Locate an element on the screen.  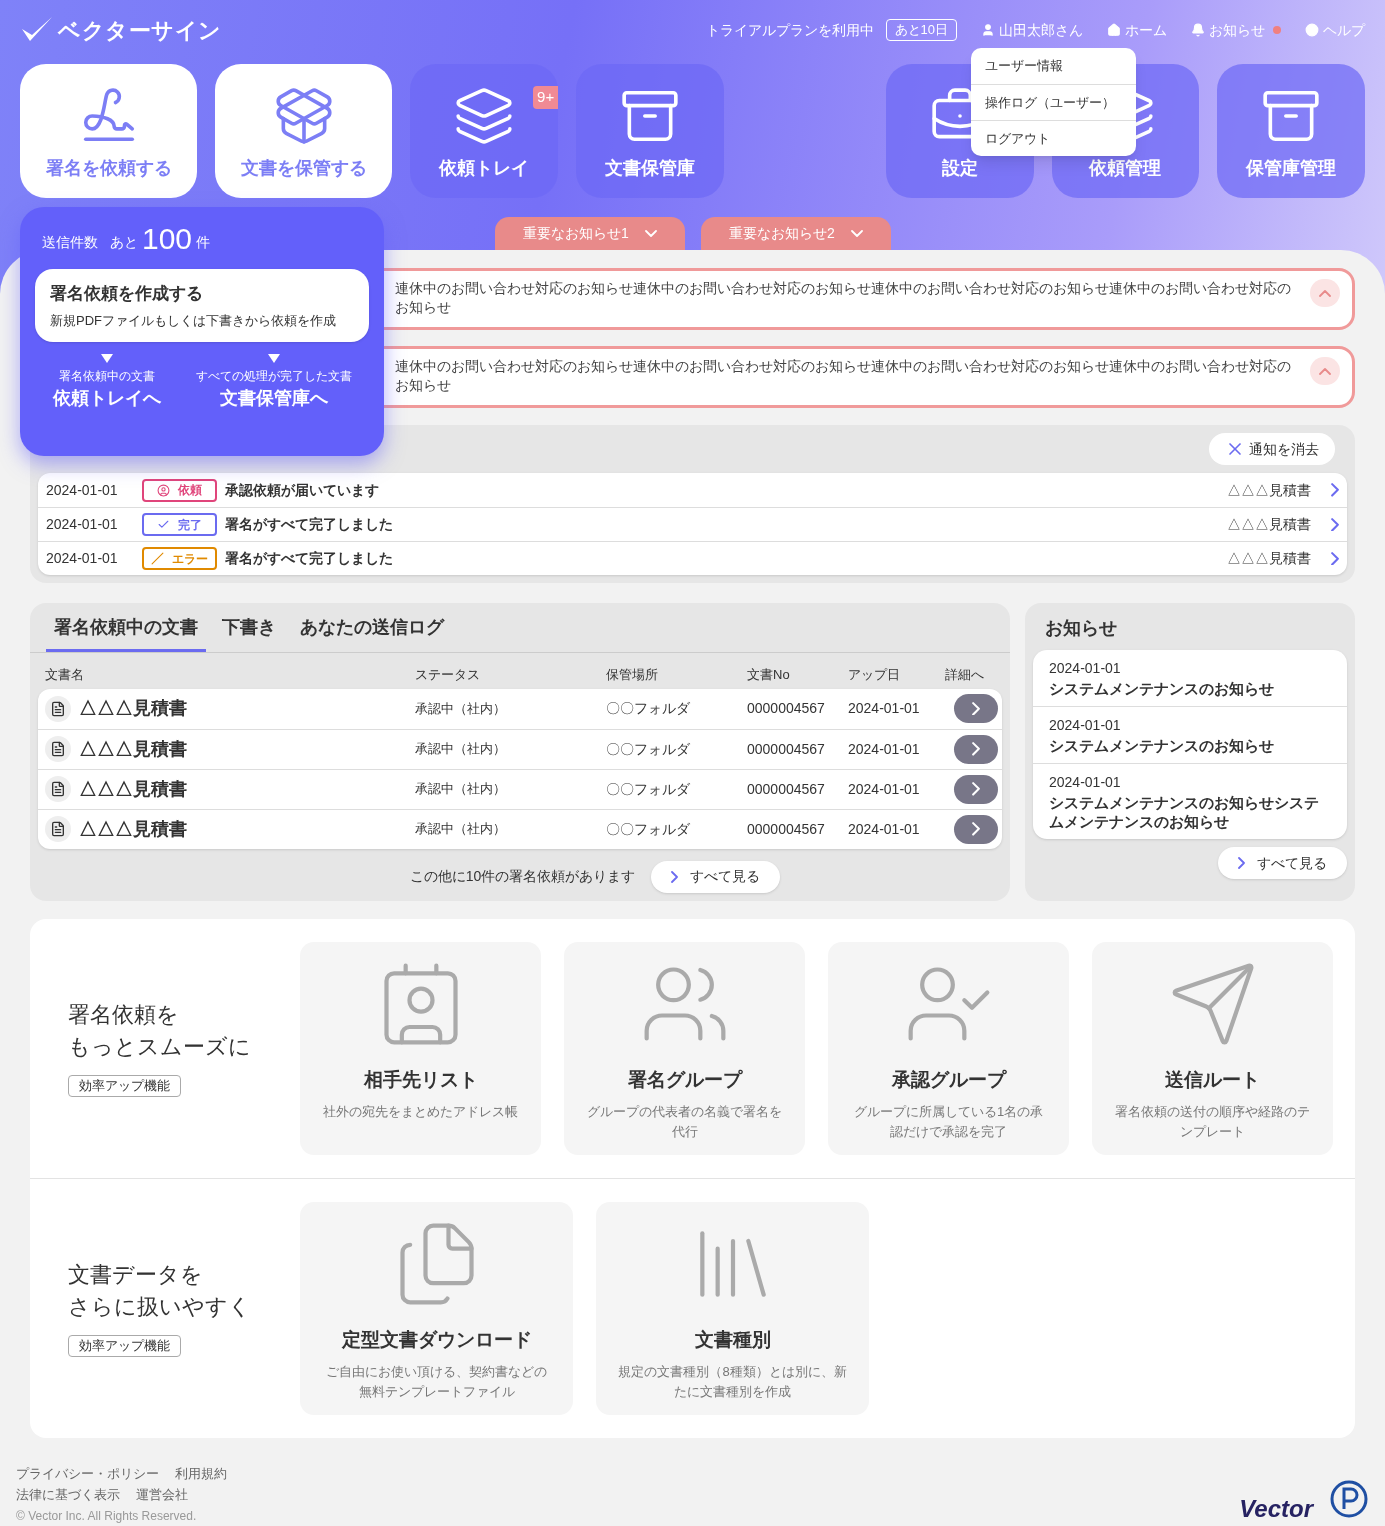
brand-logo: Vector is located at coordinates (1276, 1508).